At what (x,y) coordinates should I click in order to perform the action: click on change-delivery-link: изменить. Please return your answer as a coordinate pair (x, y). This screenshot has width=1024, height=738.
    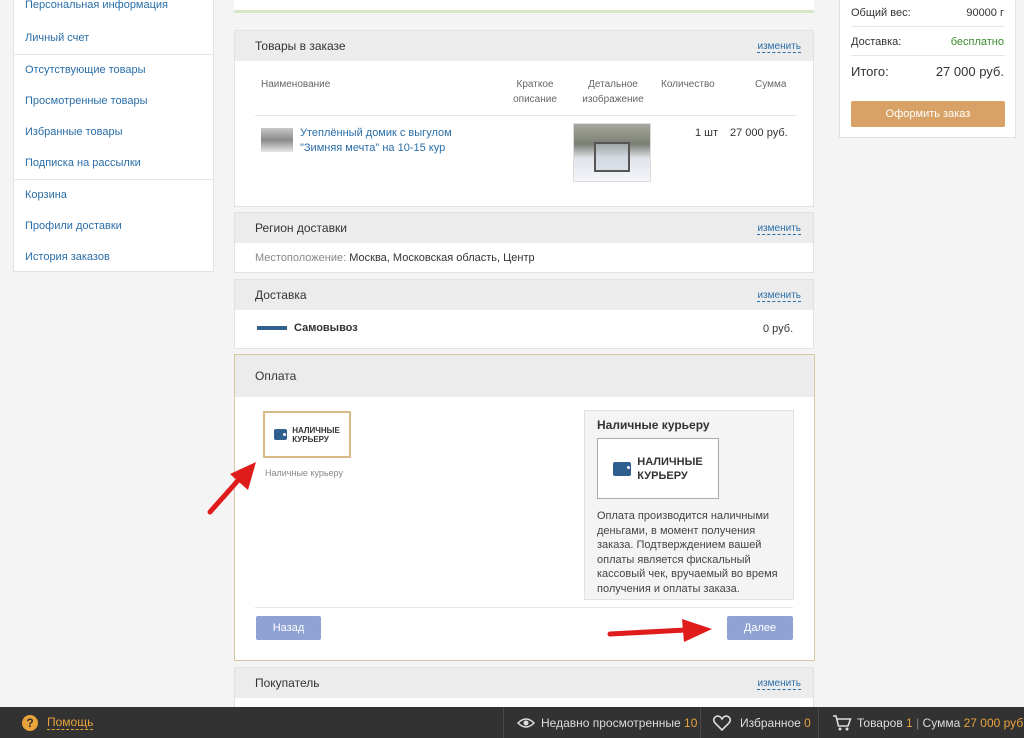
    Looking at the image, I should click on (779, 296).